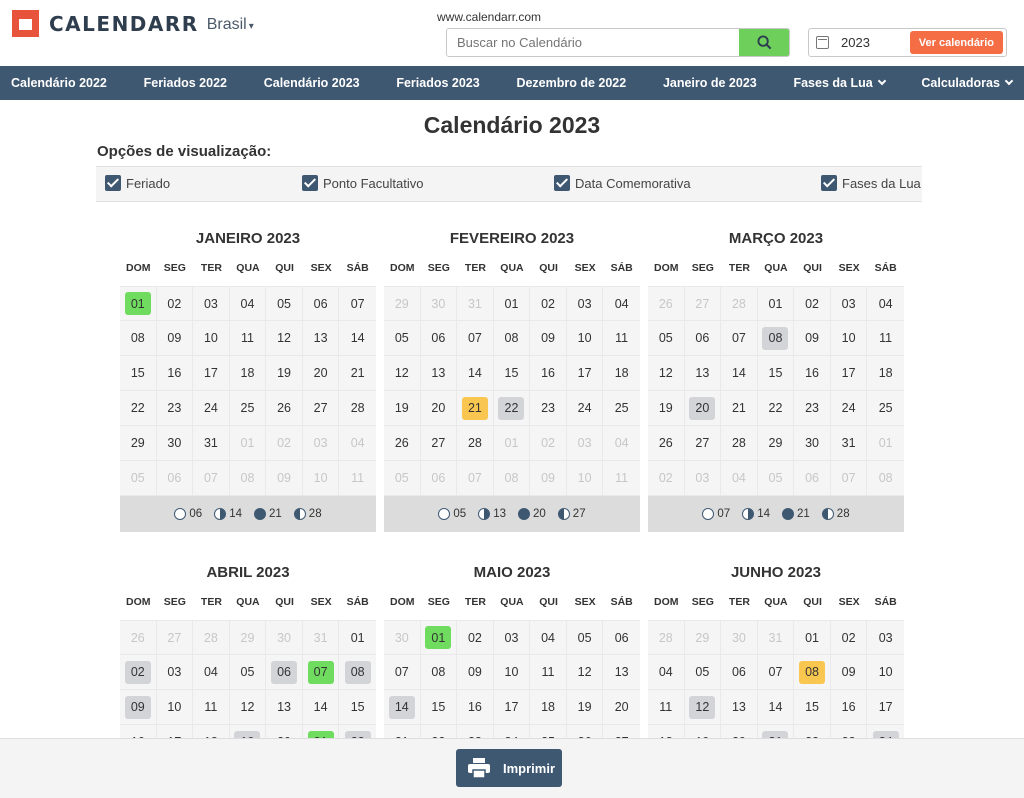 Image resolution: width=1024 pixels, height=798 pixels. I want to click on moon-phase: 20, so click(532, 514).